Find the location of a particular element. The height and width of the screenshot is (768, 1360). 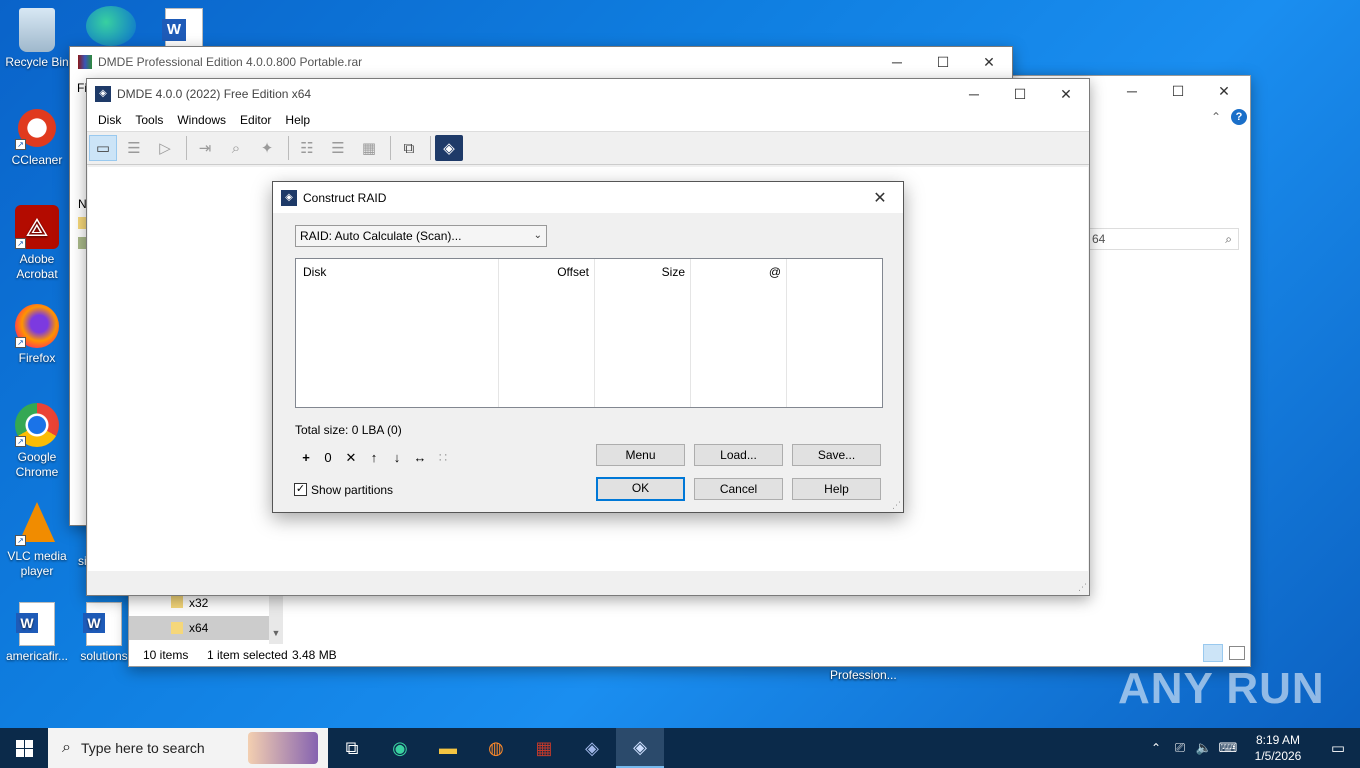

desktop-icon-ccleaner: ↗ CCleaner is located at coordinates (37, 137).